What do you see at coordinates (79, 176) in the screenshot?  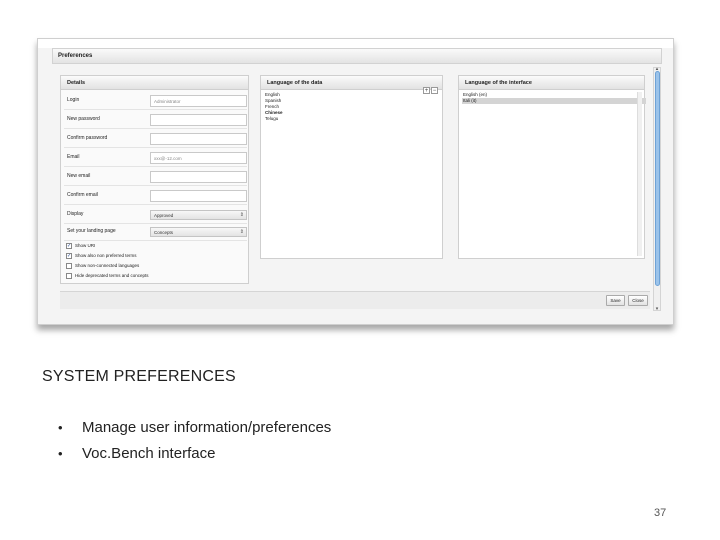 I see `new-email-label: New email` at bounding box center [79, 176].